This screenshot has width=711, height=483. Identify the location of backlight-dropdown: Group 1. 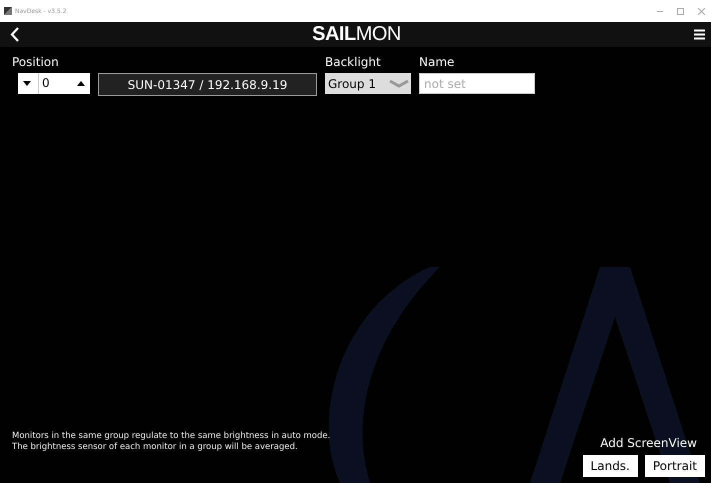
(368, 83).